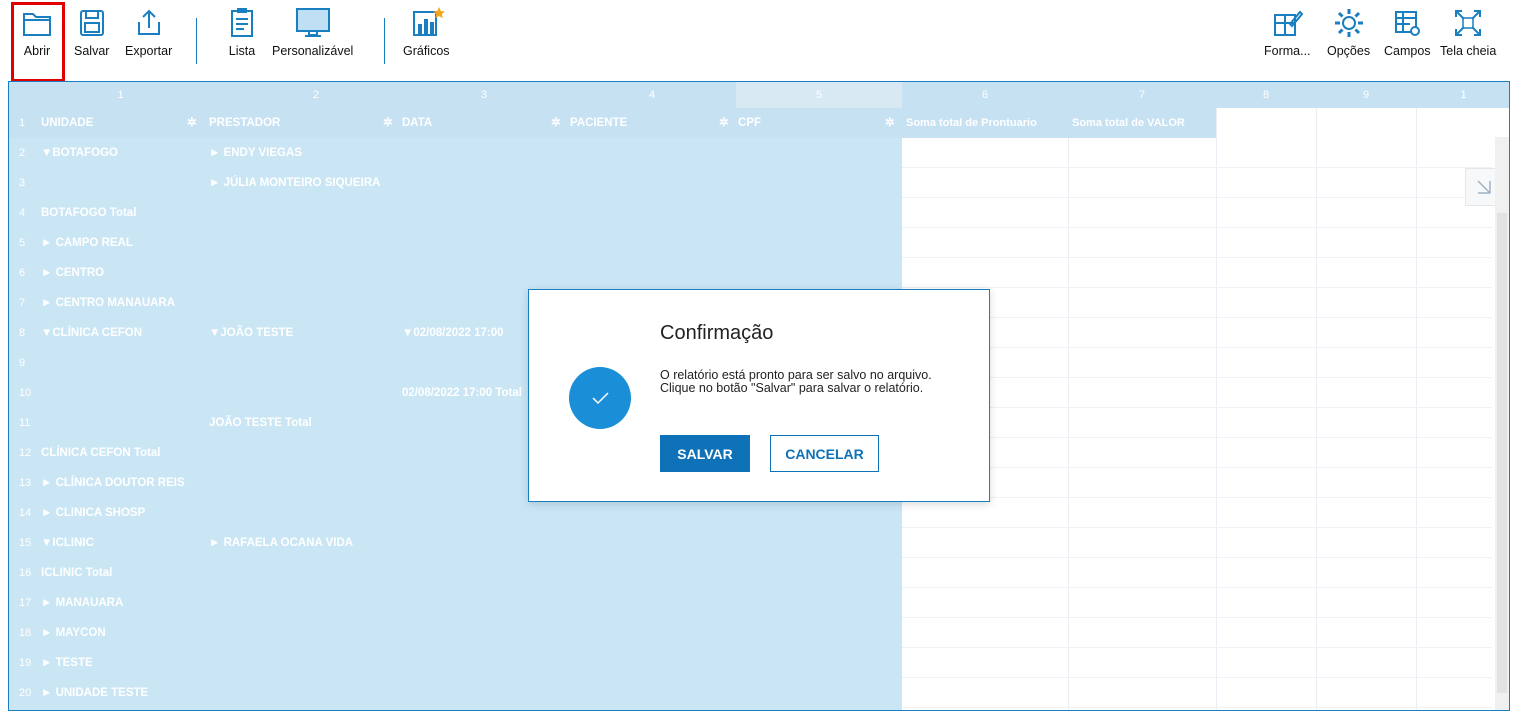  I want to click on table-row: 4 BOTAFOGO Total, so click(759, 213).